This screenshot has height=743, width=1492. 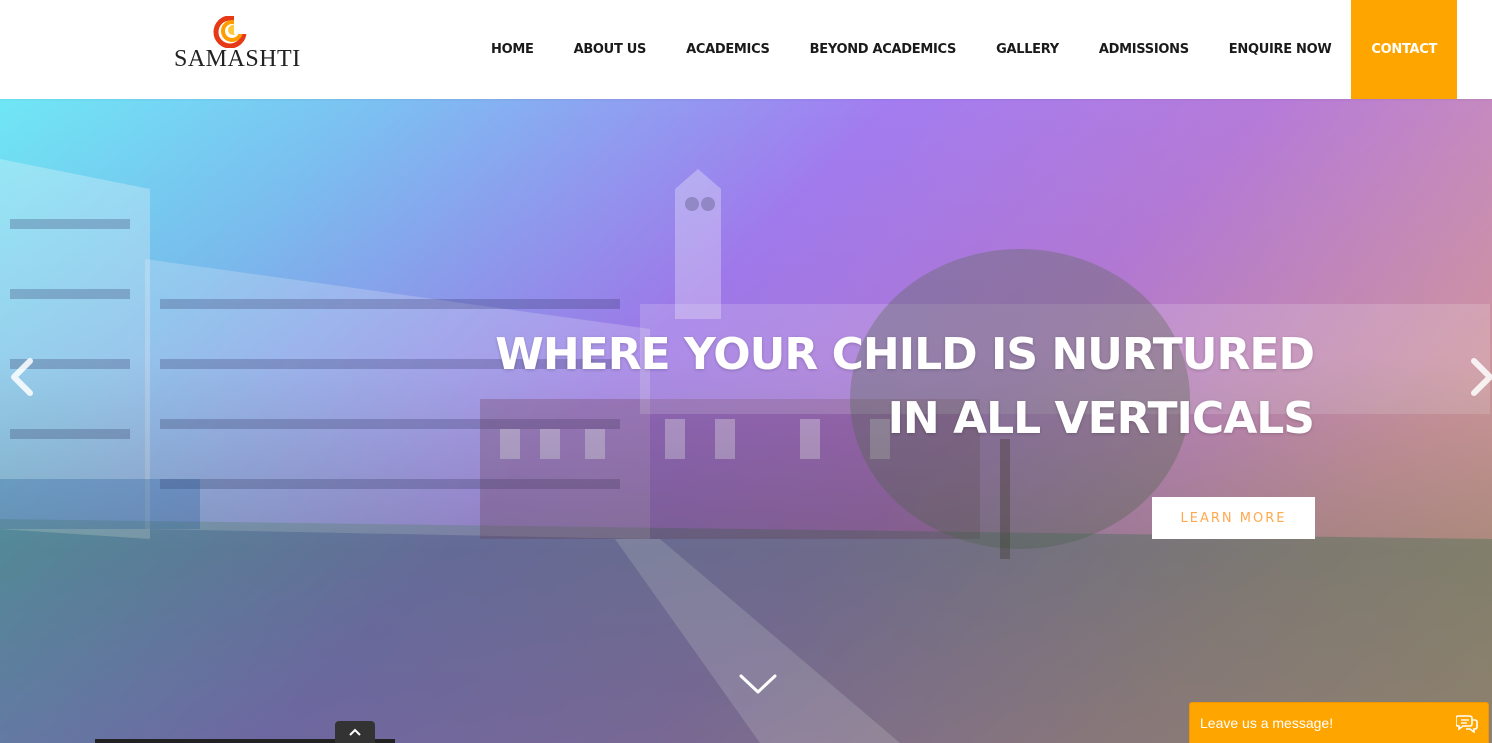 What do you see at coordinates (883, 49) in the screenshot?
I see `nav-beyond-academics: BEYOND ACADEMICS` at bounding box center [883, 49].